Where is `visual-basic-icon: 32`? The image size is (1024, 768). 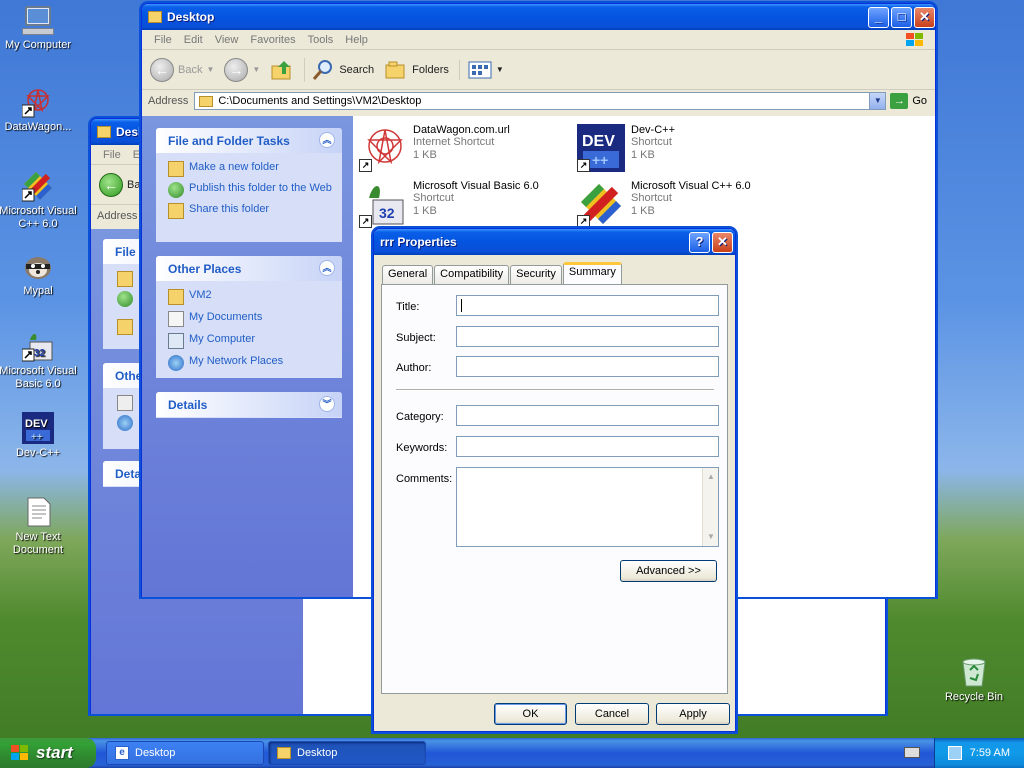 visual-basic-icon: 32 is located at coordinates (37, 346).